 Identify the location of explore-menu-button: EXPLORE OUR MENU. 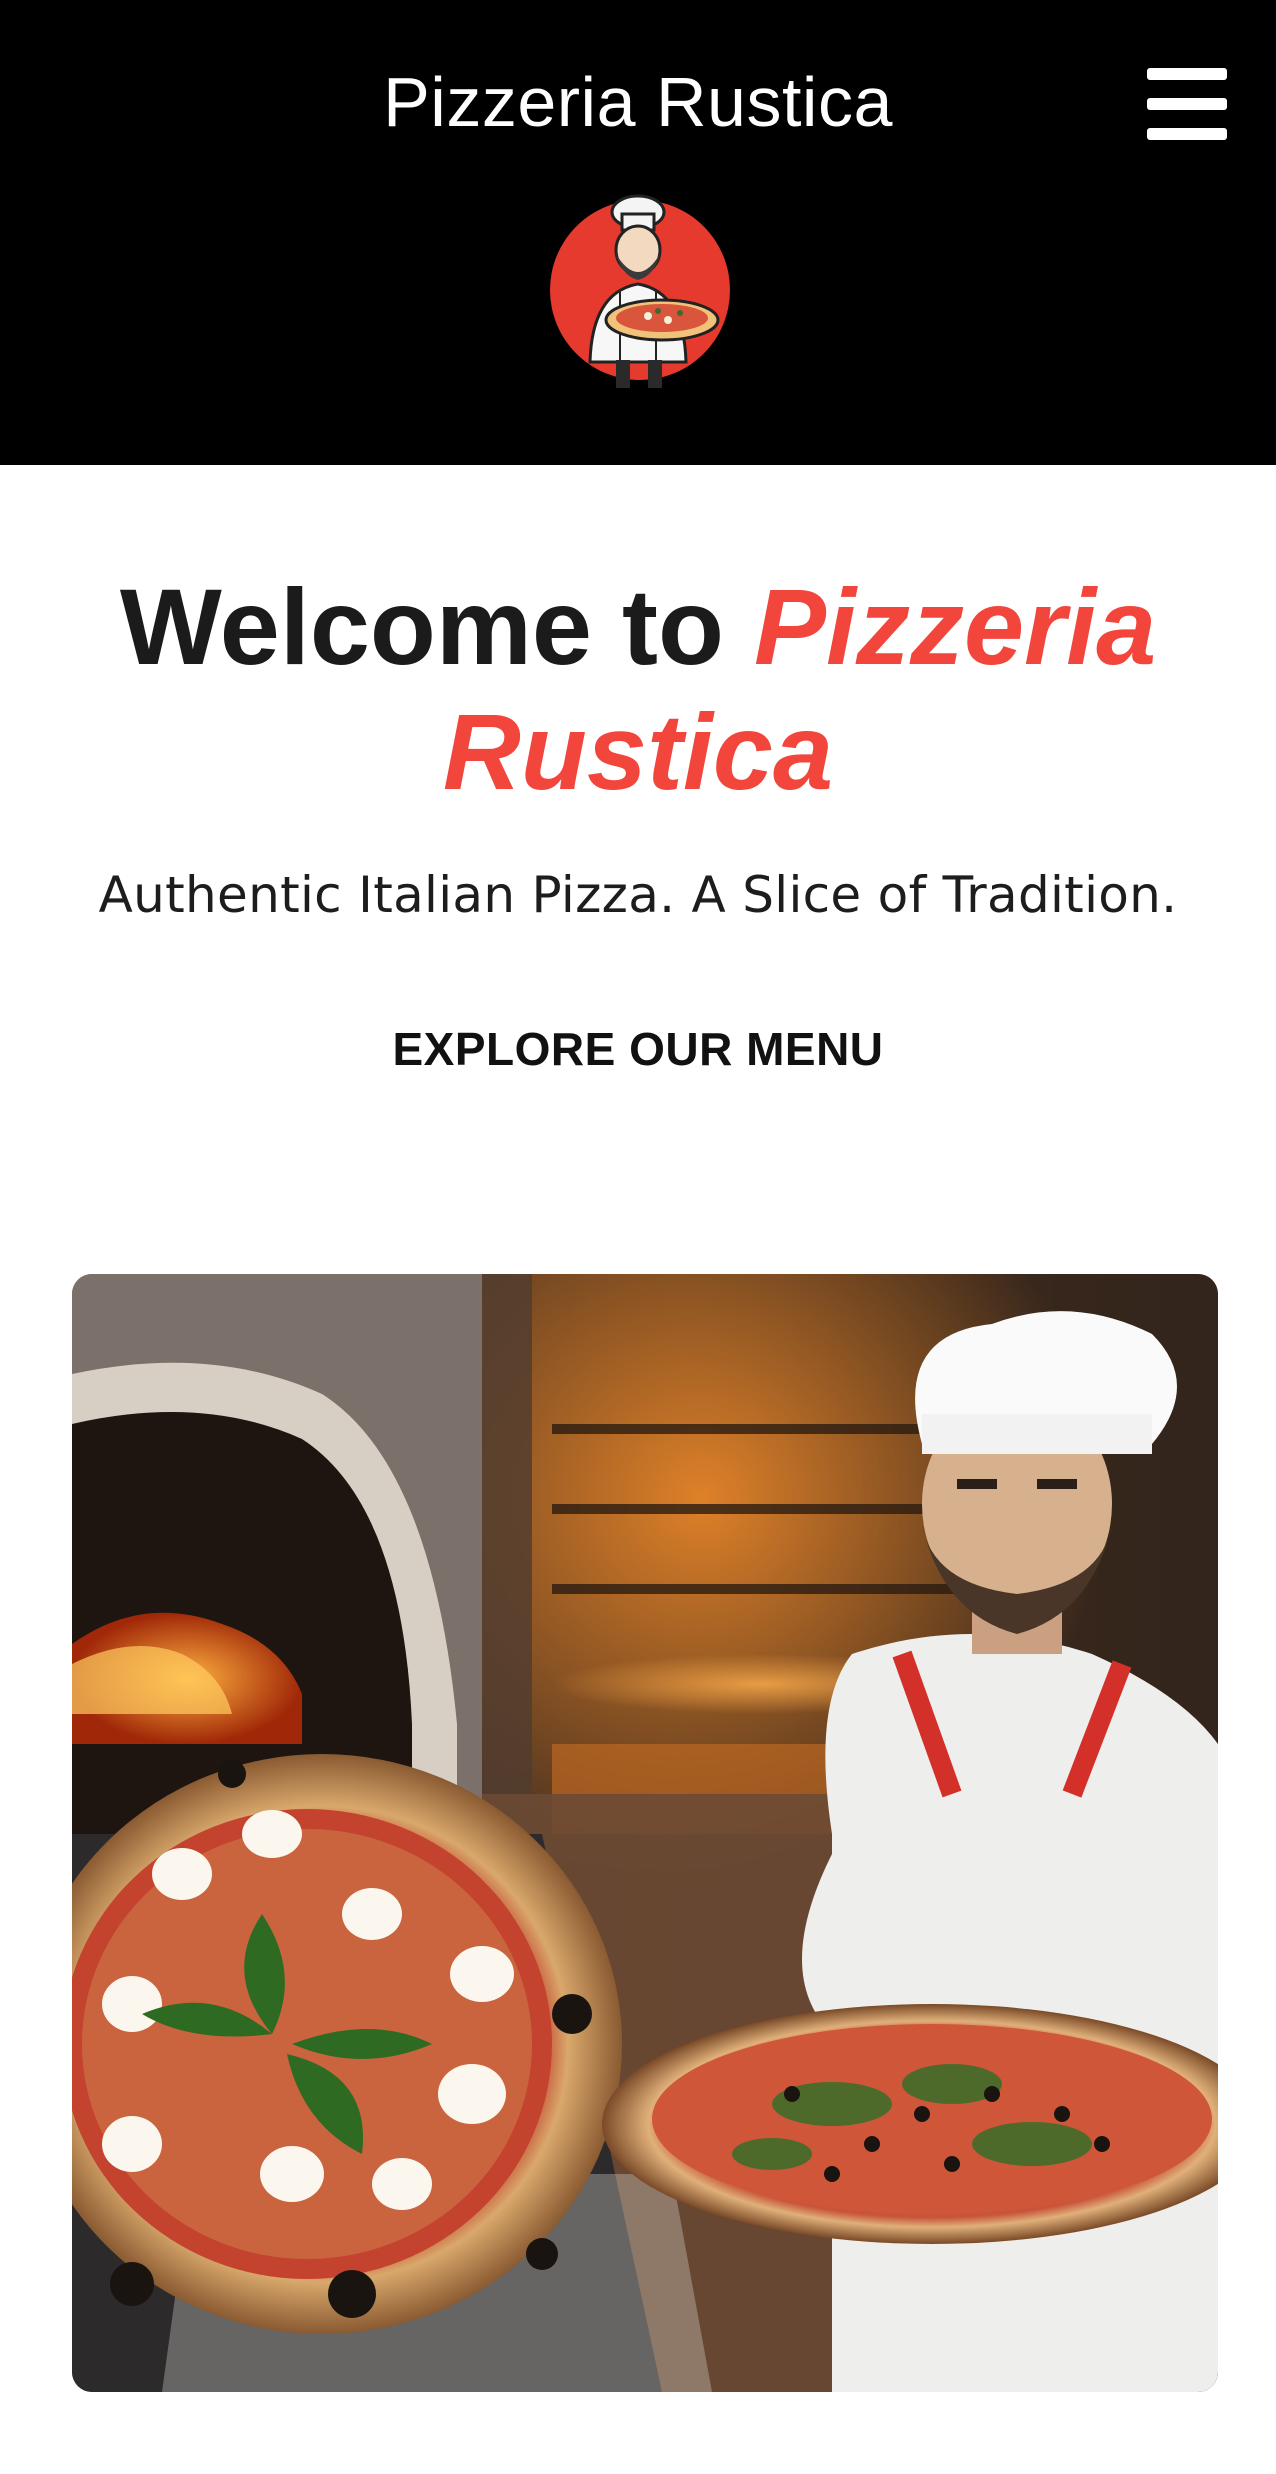
(637, 1049).